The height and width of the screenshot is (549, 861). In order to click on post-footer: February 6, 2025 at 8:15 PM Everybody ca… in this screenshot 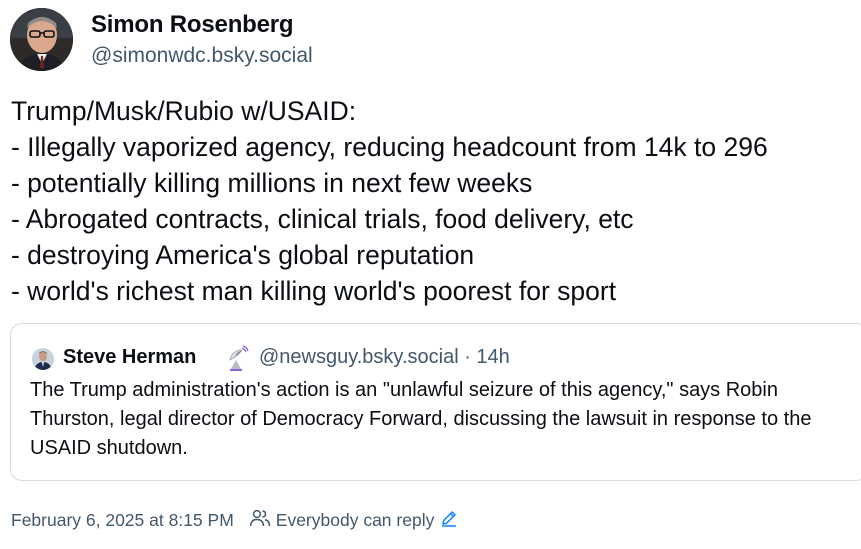, I will do `click(234, 520)`.